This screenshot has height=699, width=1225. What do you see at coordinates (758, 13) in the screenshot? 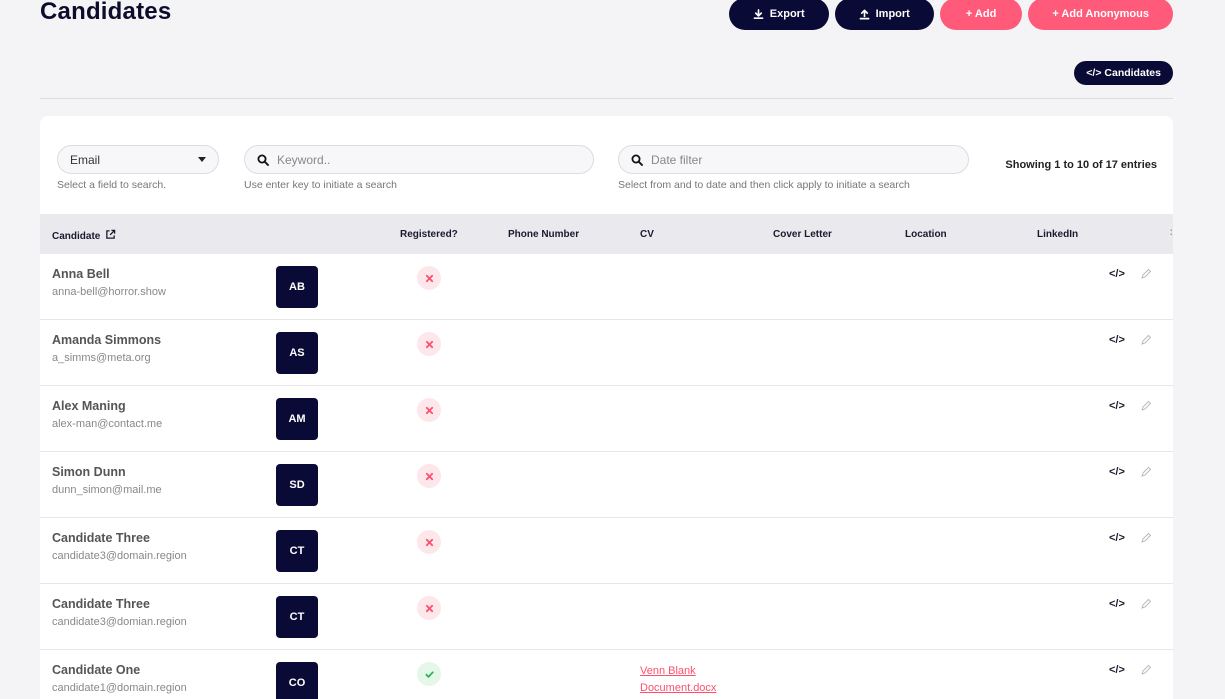
I see `download-icon` at bounding box center [758, 13].